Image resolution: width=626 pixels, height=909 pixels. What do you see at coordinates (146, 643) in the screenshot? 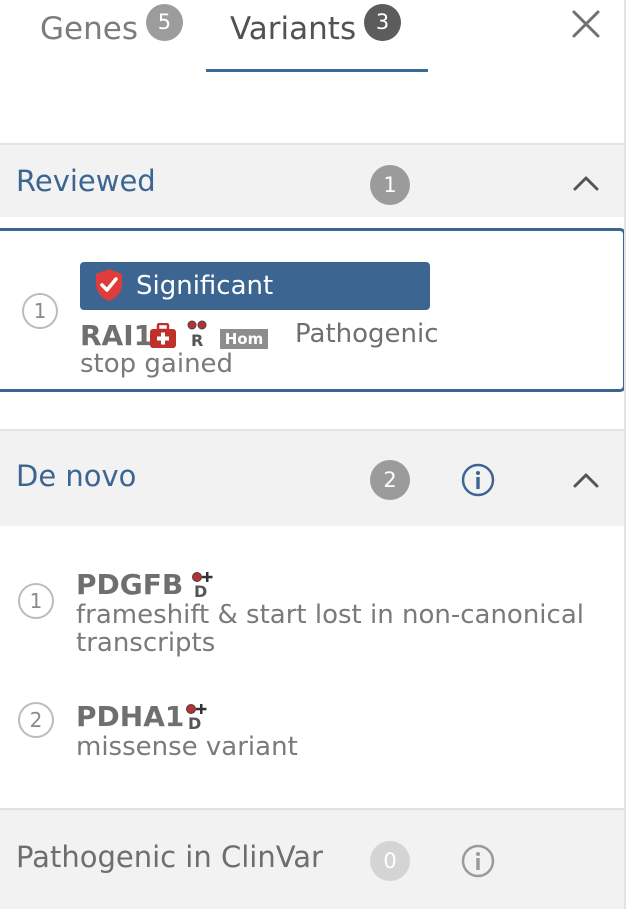
I see `variant-consequence-continued: transcripts` at bounding box center [146, 643].